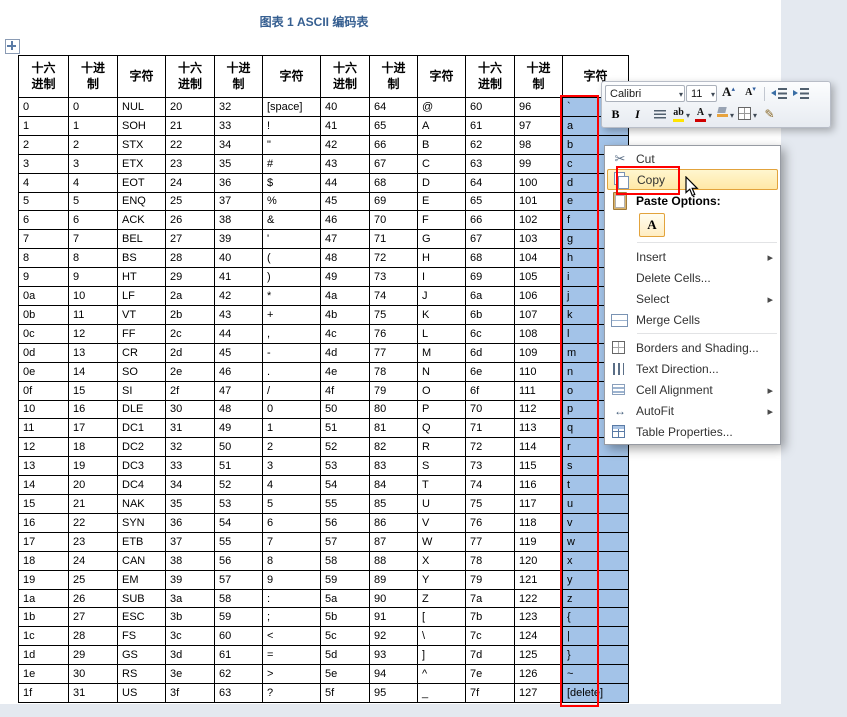 This screenshot has width=847, height=717. I want to click on table-cell: 69, so click(393, 201).